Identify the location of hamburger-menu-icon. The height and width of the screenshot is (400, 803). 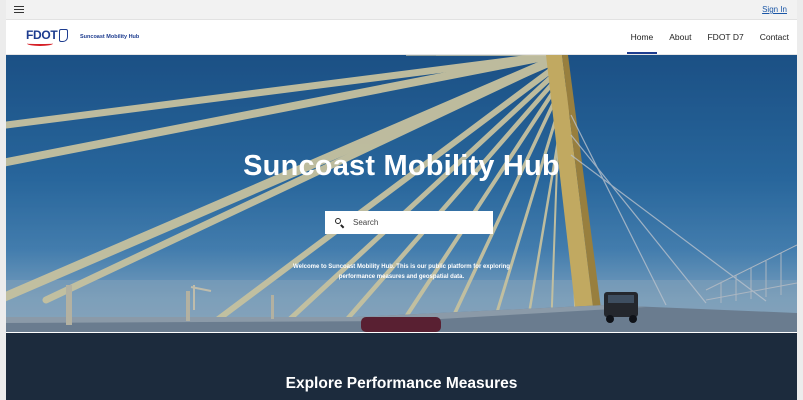
(19, 9).